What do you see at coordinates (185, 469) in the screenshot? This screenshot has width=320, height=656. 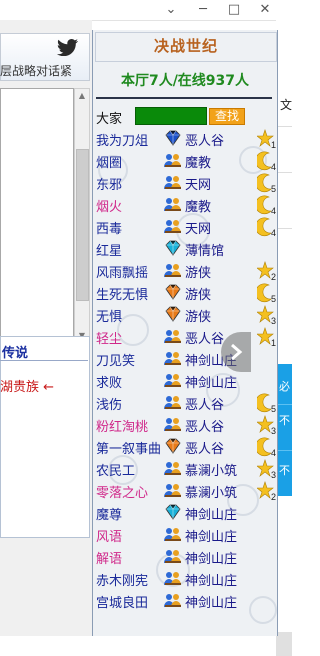 I see `player-row: 农民工 慕澜小筑 3` at bounding box center [185, 469].